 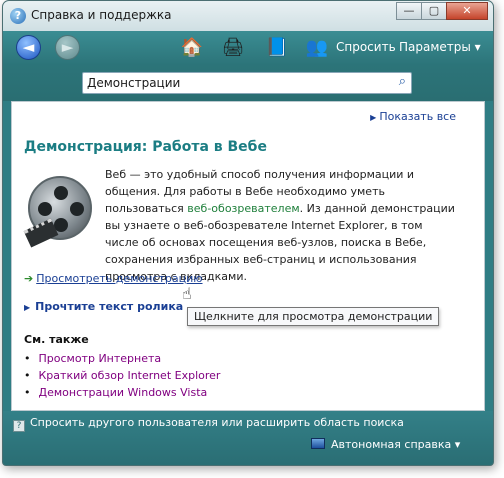 What do you see at coordinates (187, 293) in the screenshot?
I see `hand-cursor-icon: ☝` at bounding box center [187, 293].